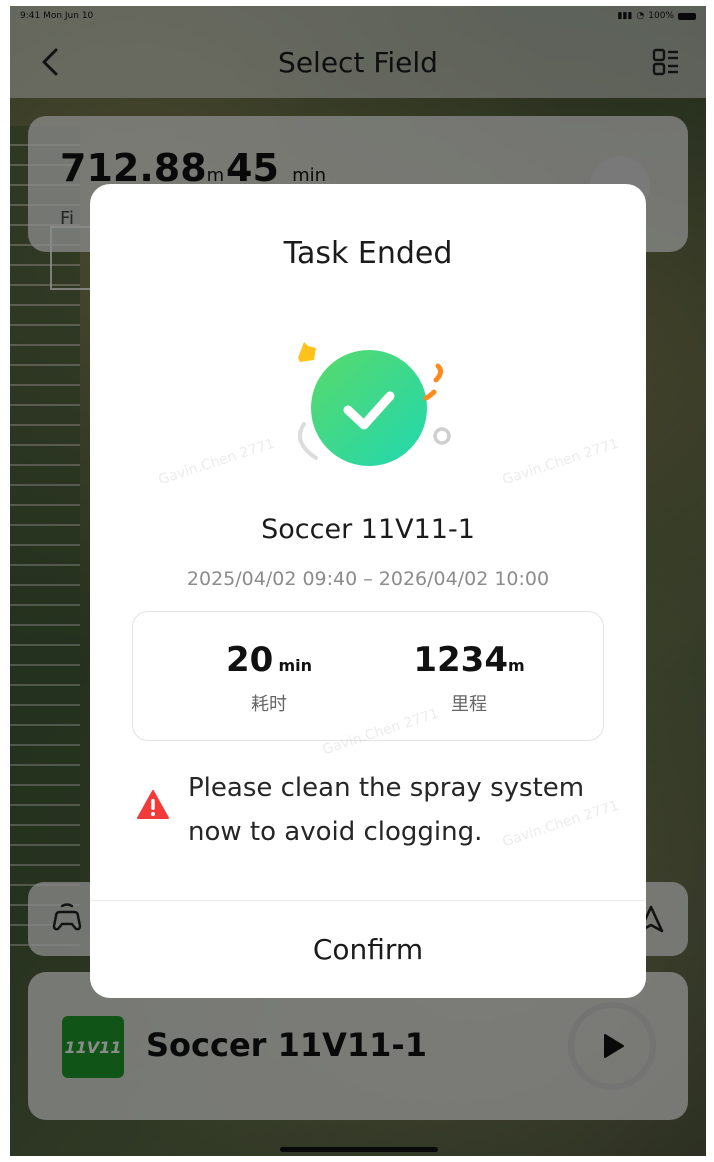  Describe the element at coordinates (469, 704) in the screenshot. I see `distance-label: 里程` at that location.